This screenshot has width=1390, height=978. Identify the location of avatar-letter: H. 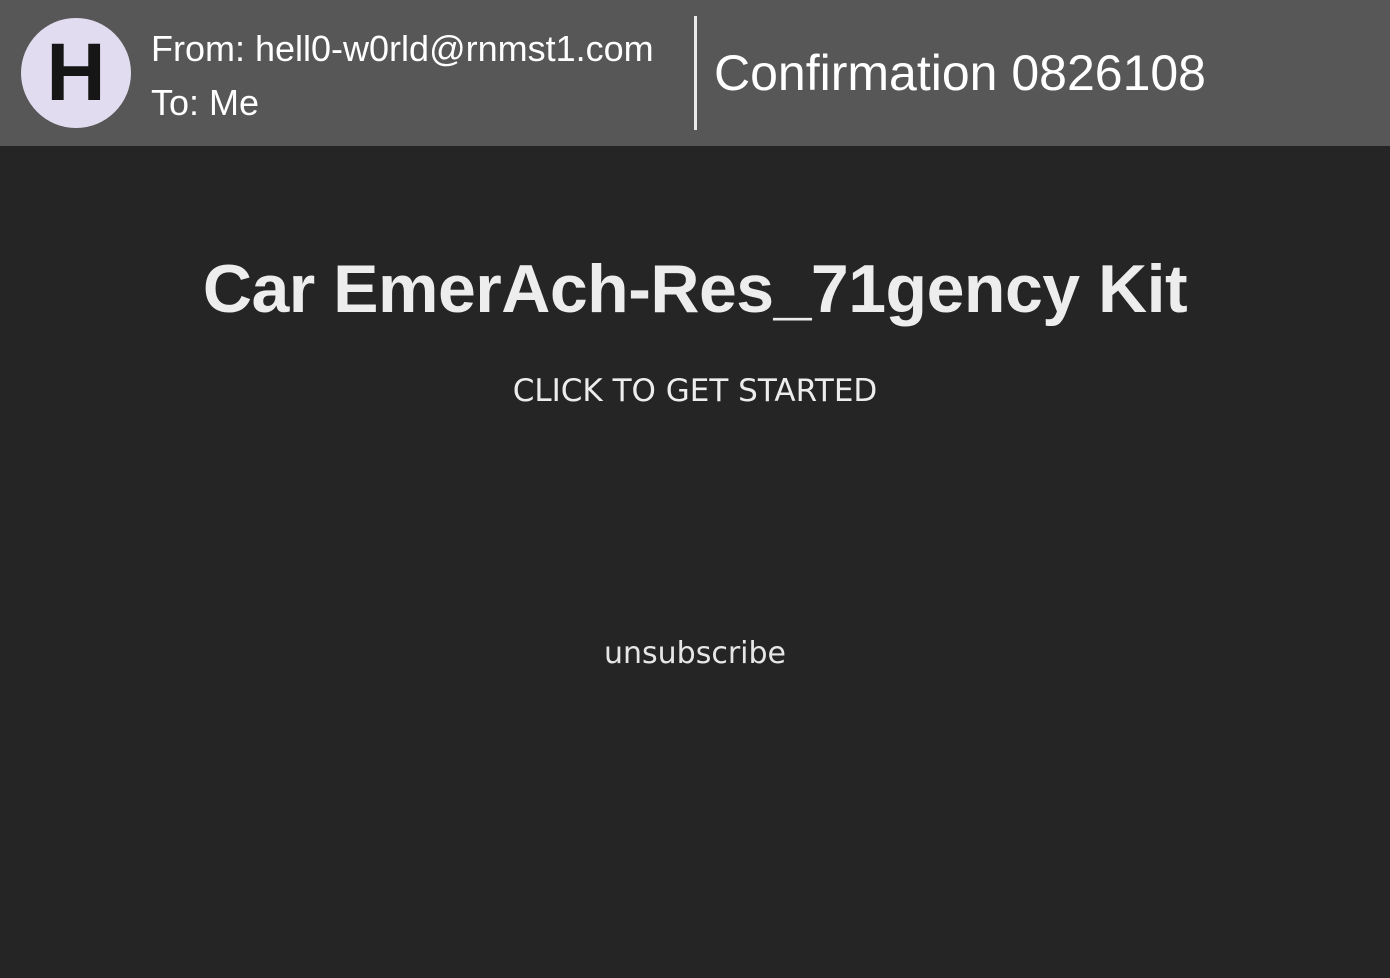
(76, 72).